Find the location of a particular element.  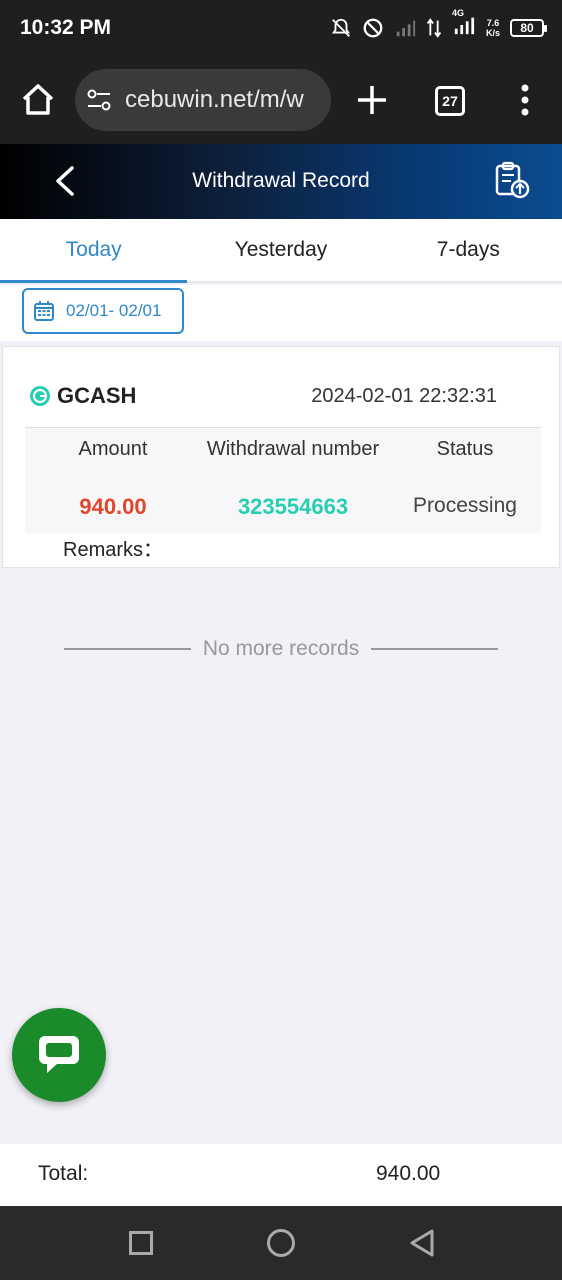

recent-apps-icon is located at coordinates (141, 1243).